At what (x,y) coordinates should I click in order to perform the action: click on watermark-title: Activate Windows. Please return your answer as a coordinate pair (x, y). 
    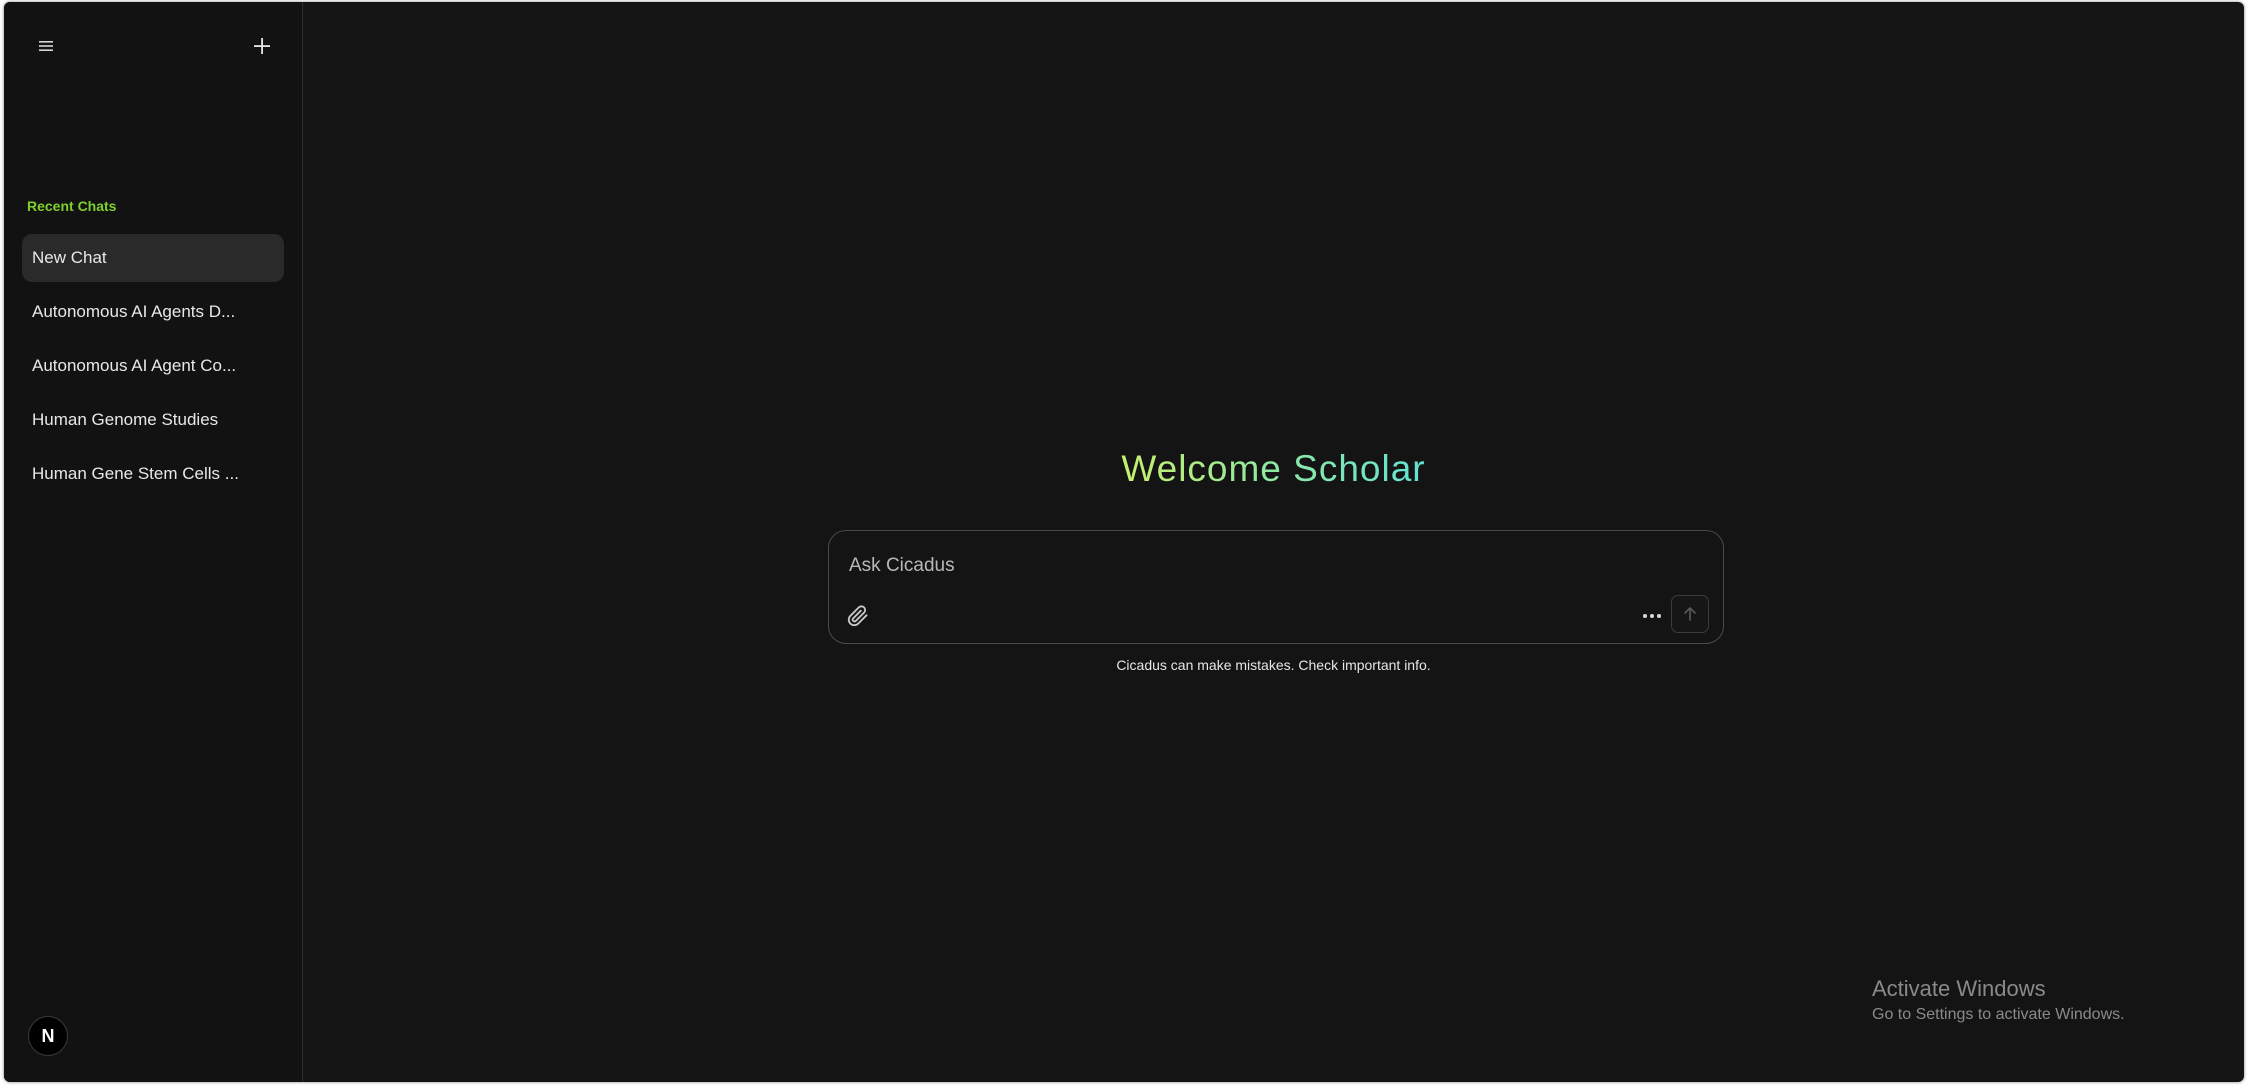
    Looking at the image, I should click on (1959, 988).